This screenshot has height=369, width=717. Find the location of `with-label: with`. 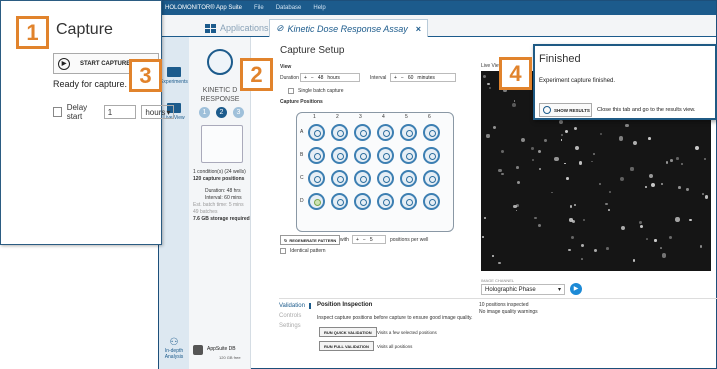

with-label: with is located at coordinates (344, 240).